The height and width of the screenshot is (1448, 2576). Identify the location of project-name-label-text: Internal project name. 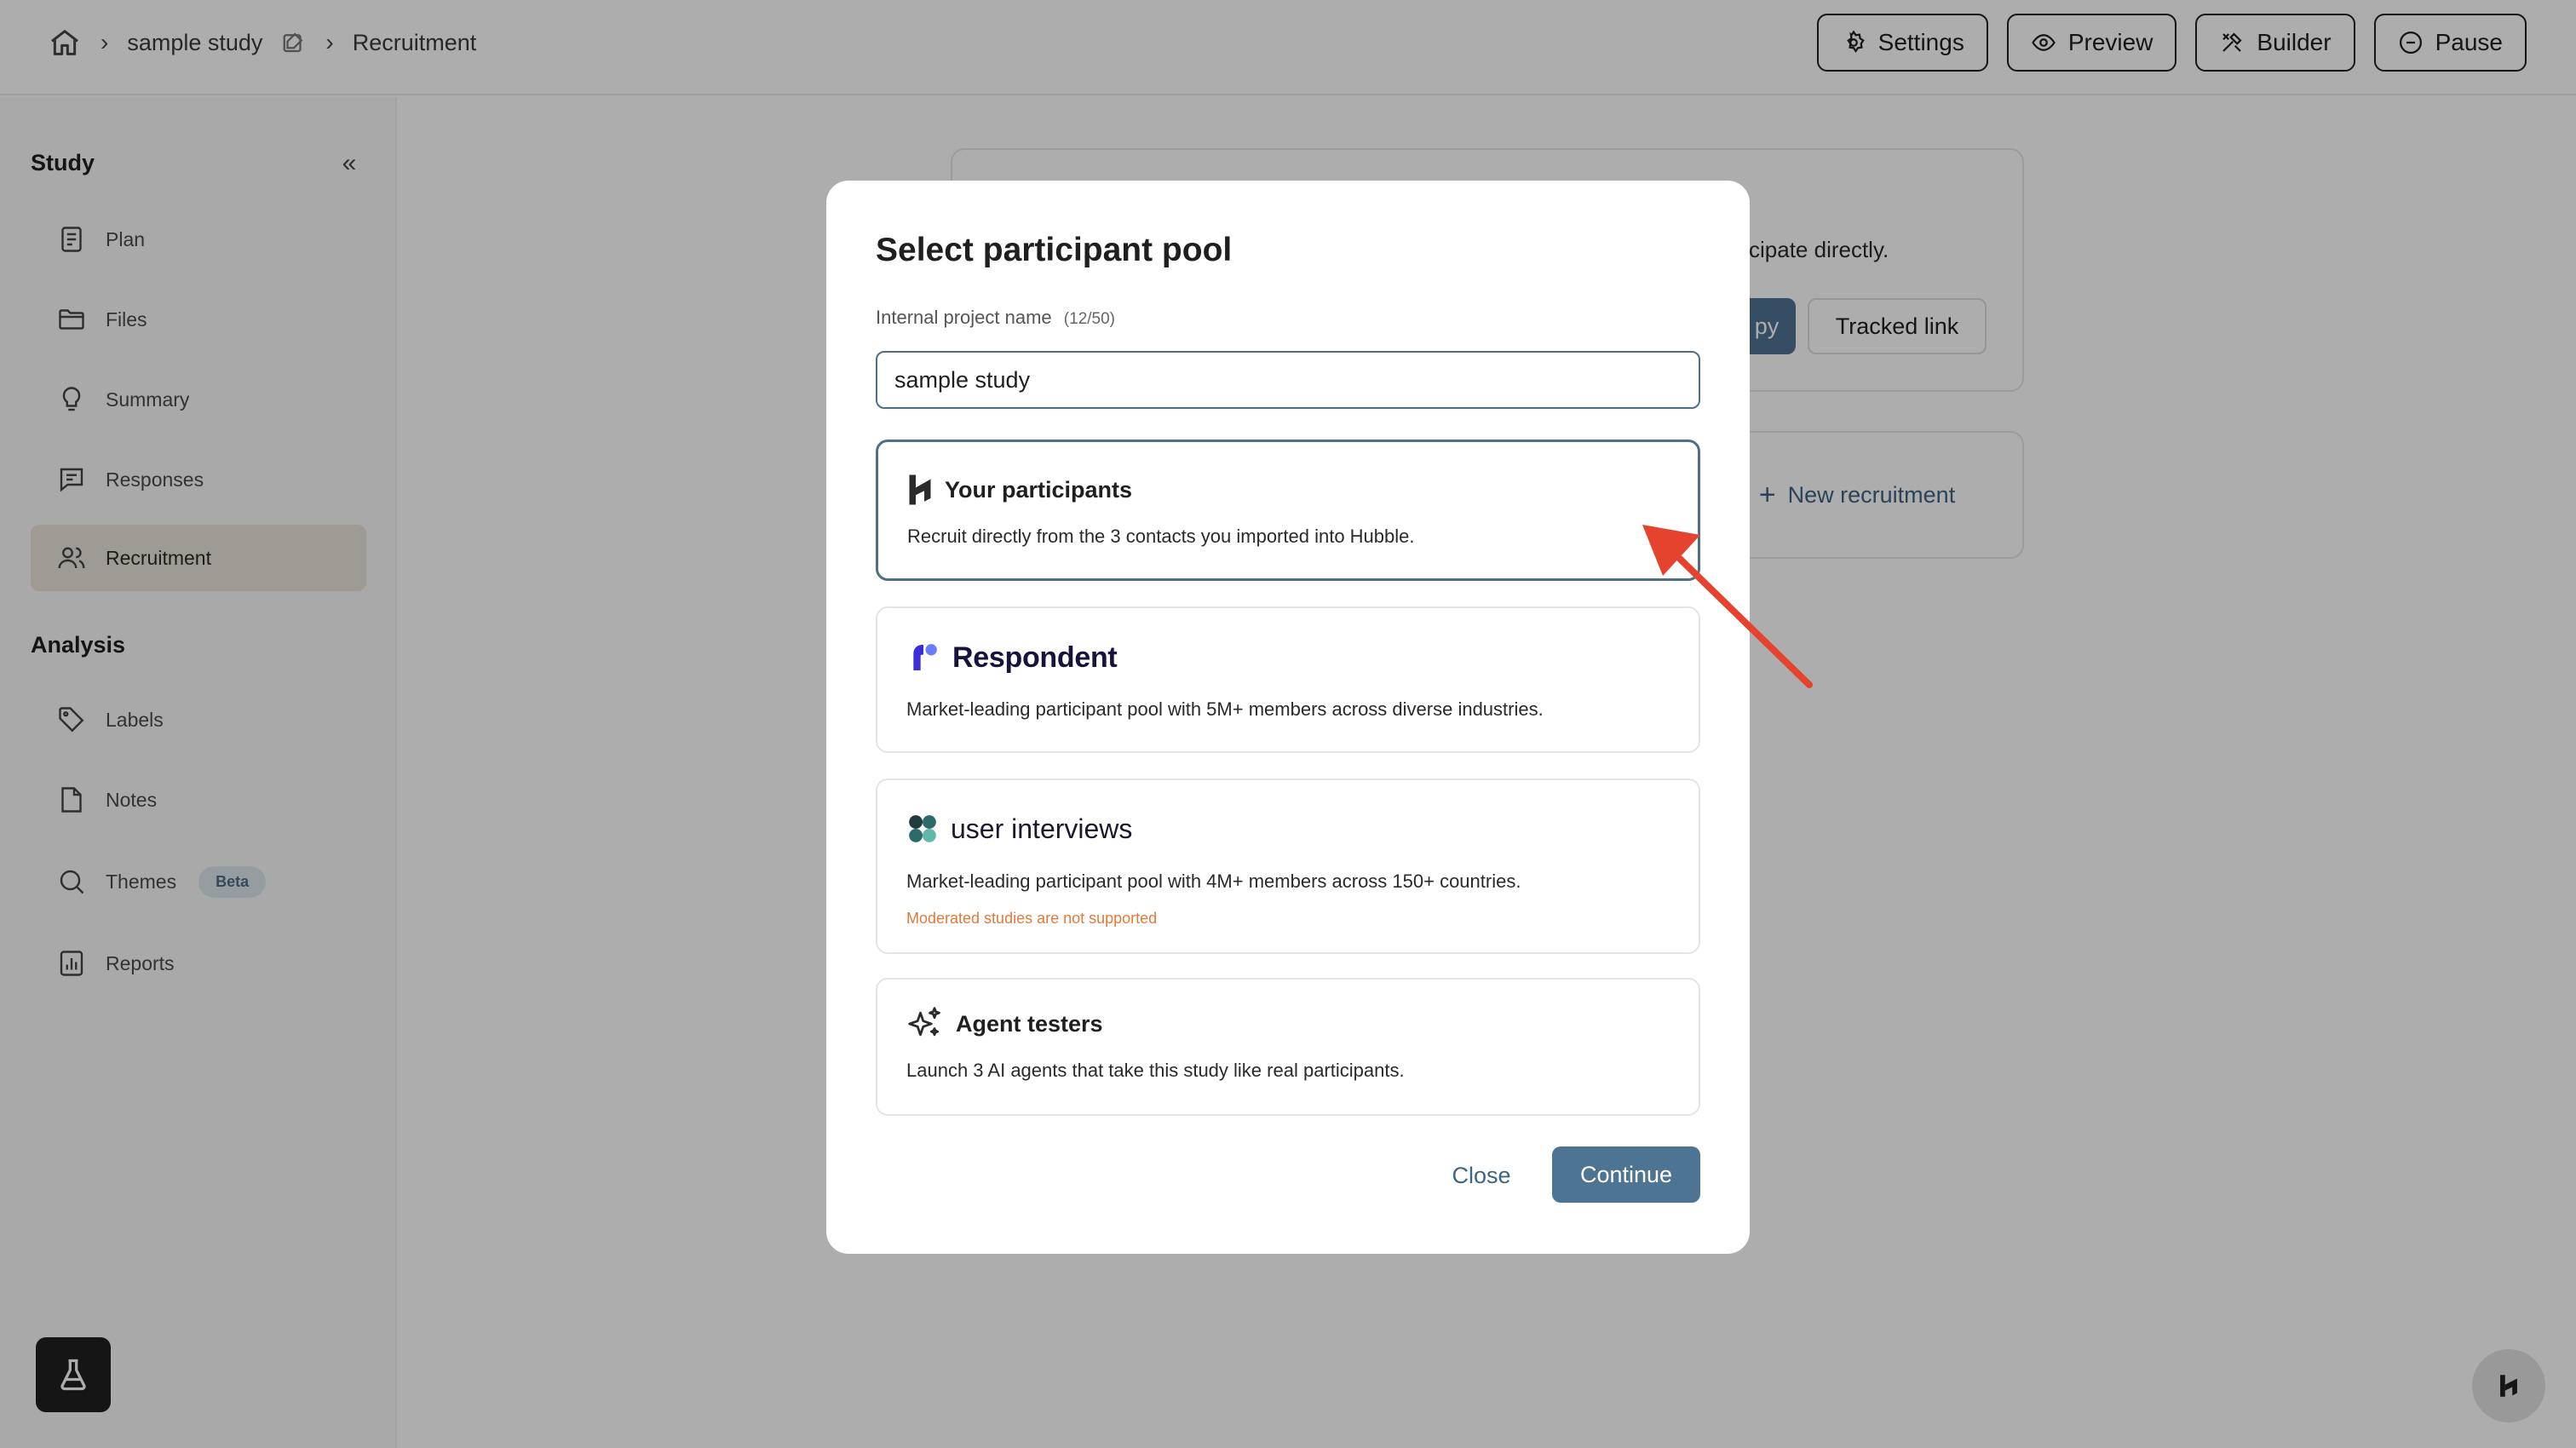
(964, 318).